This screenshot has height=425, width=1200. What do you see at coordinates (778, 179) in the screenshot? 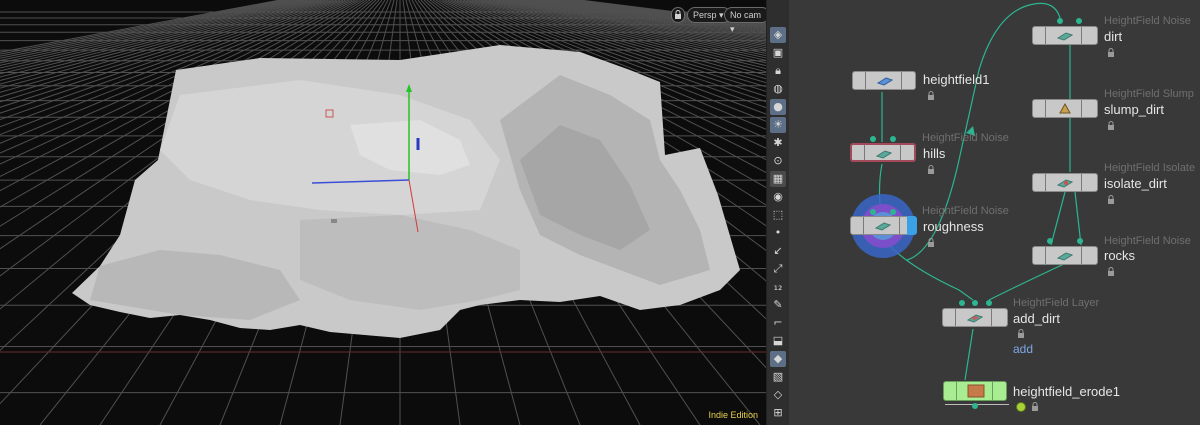
I see `ghost-icon: ▦` at bounding box center [778, 179].